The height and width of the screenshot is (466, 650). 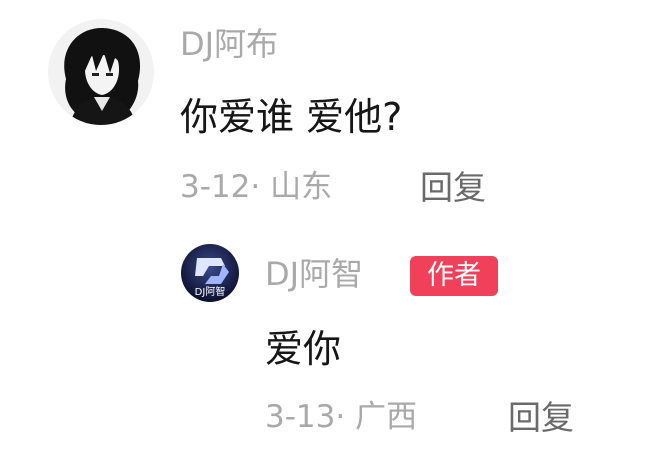 I want to click on comment-meta: 3-12· 山东, so click(x=256, y=187).